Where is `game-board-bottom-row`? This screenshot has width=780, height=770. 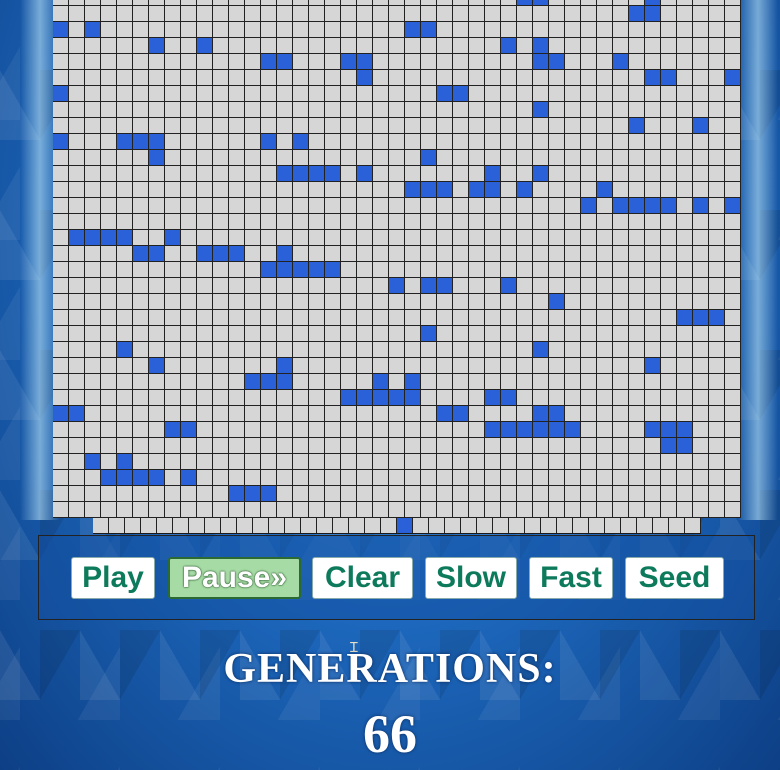
game-board-bottom-row is located at coordinates (397, 526).